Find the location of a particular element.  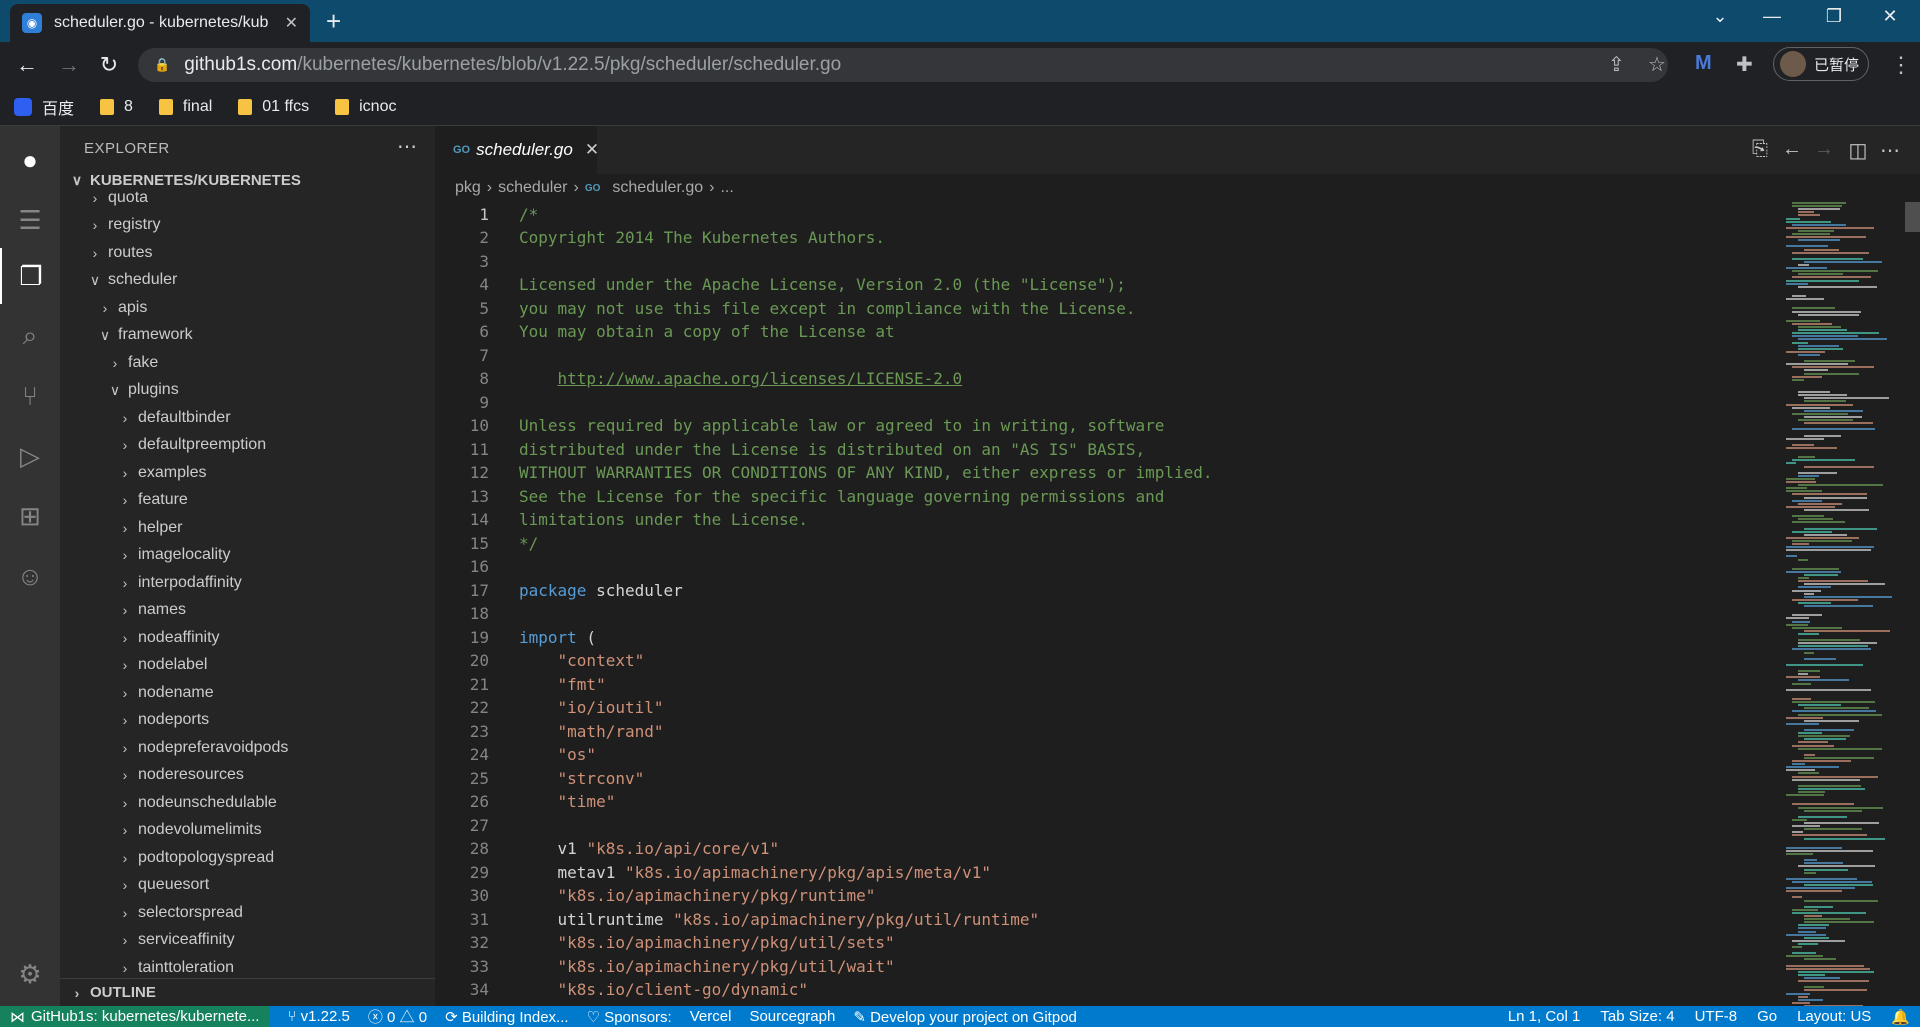

back-icon: ← is located at coordinates (27, 65).